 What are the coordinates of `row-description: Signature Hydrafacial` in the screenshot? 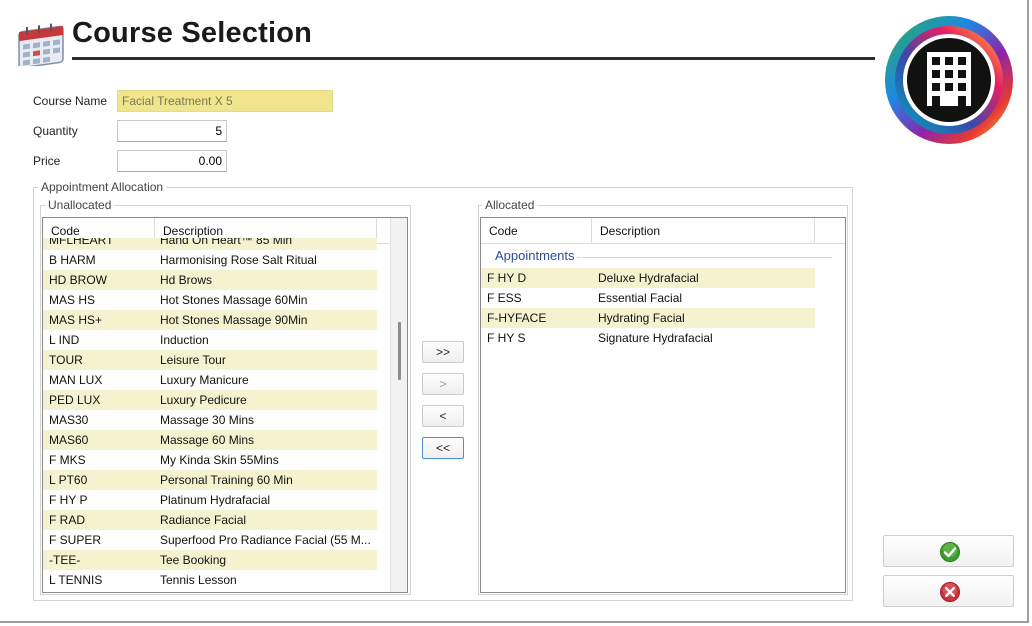 It's located at (655, 338).